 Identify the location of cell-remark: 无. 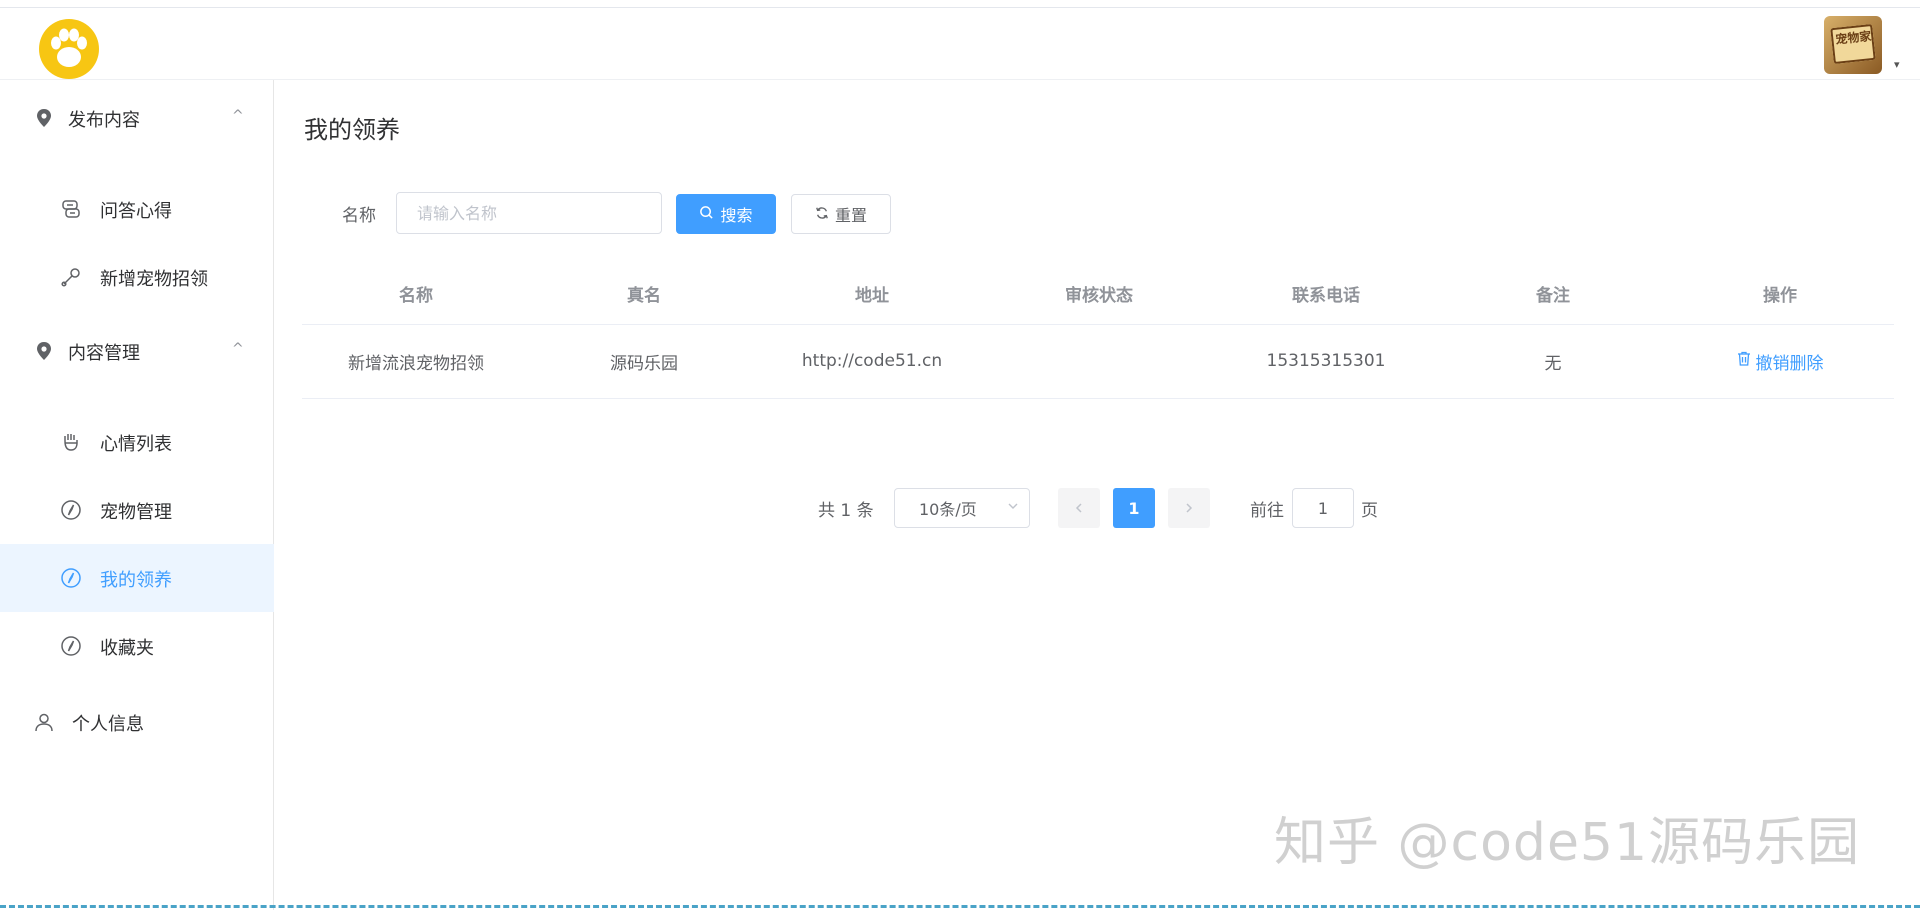
(1553, 363).